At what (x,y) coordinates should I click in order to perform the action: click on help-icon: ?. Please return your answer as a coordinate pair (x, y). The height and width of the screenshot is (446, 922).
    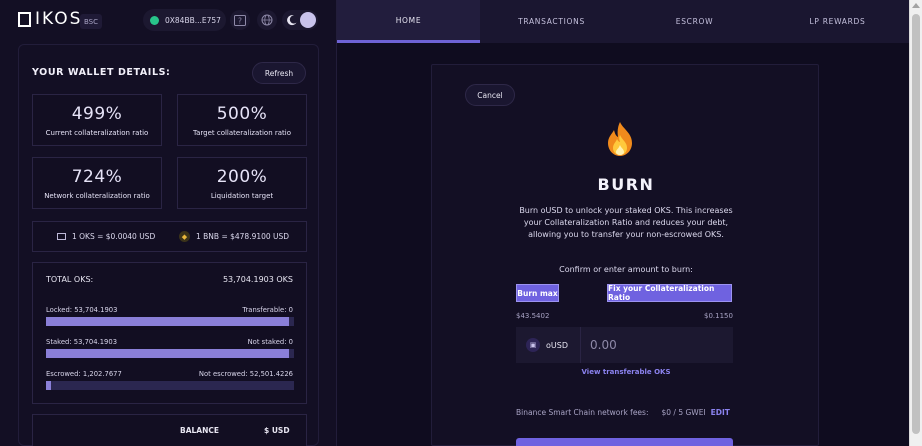
    Looking at the image, I should click on (240, 20).